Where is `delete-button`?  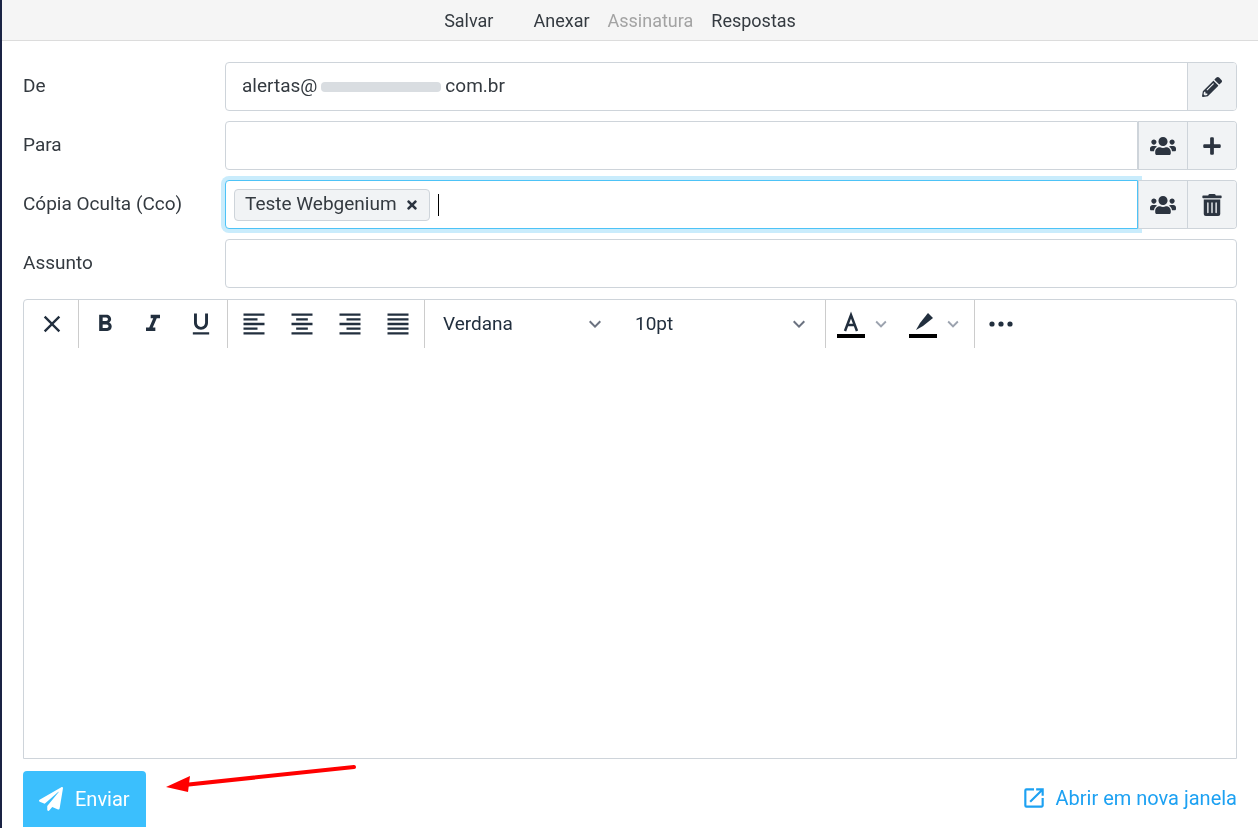
delete-button is located at coordinates (1211, 204).